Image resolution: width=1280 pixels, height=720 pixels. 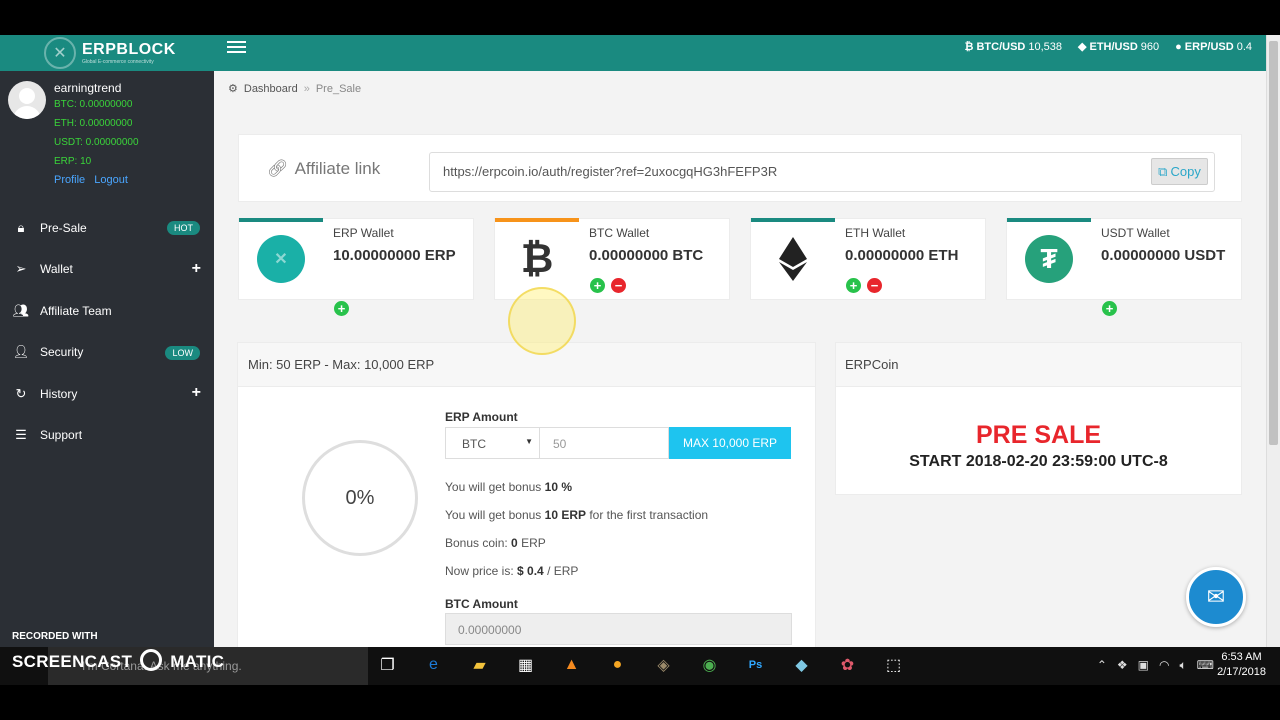 I want to click on taskbar-apps: ❐ e ▰ ▦ ▲ ● ◈ ◉ Ps ◆ ✿ ⬚, so click(x=640, y=664).